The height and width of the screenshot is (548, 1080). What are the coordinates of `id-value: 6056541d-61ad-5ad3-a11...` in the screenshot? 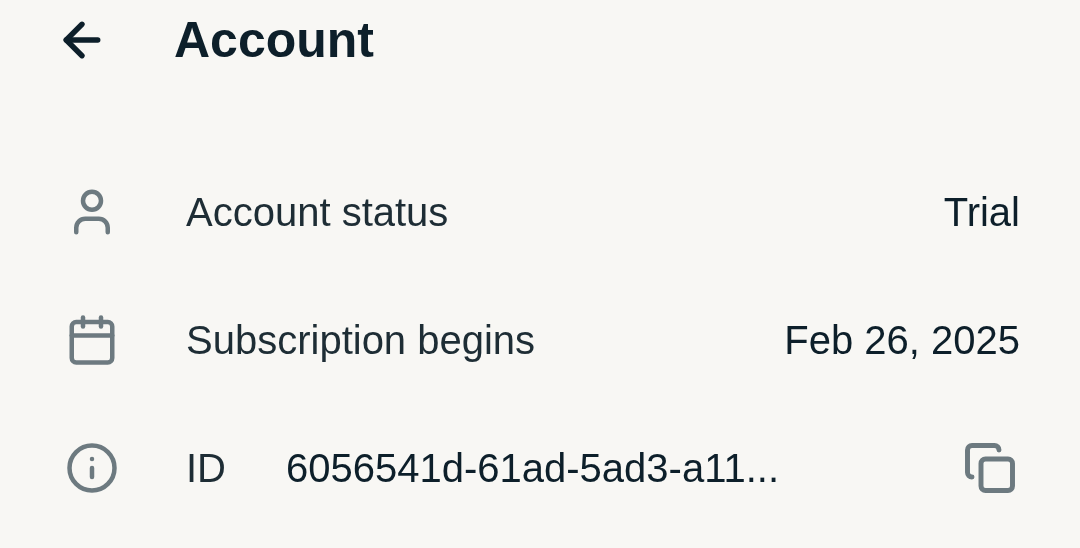 It's located at (532, 468).